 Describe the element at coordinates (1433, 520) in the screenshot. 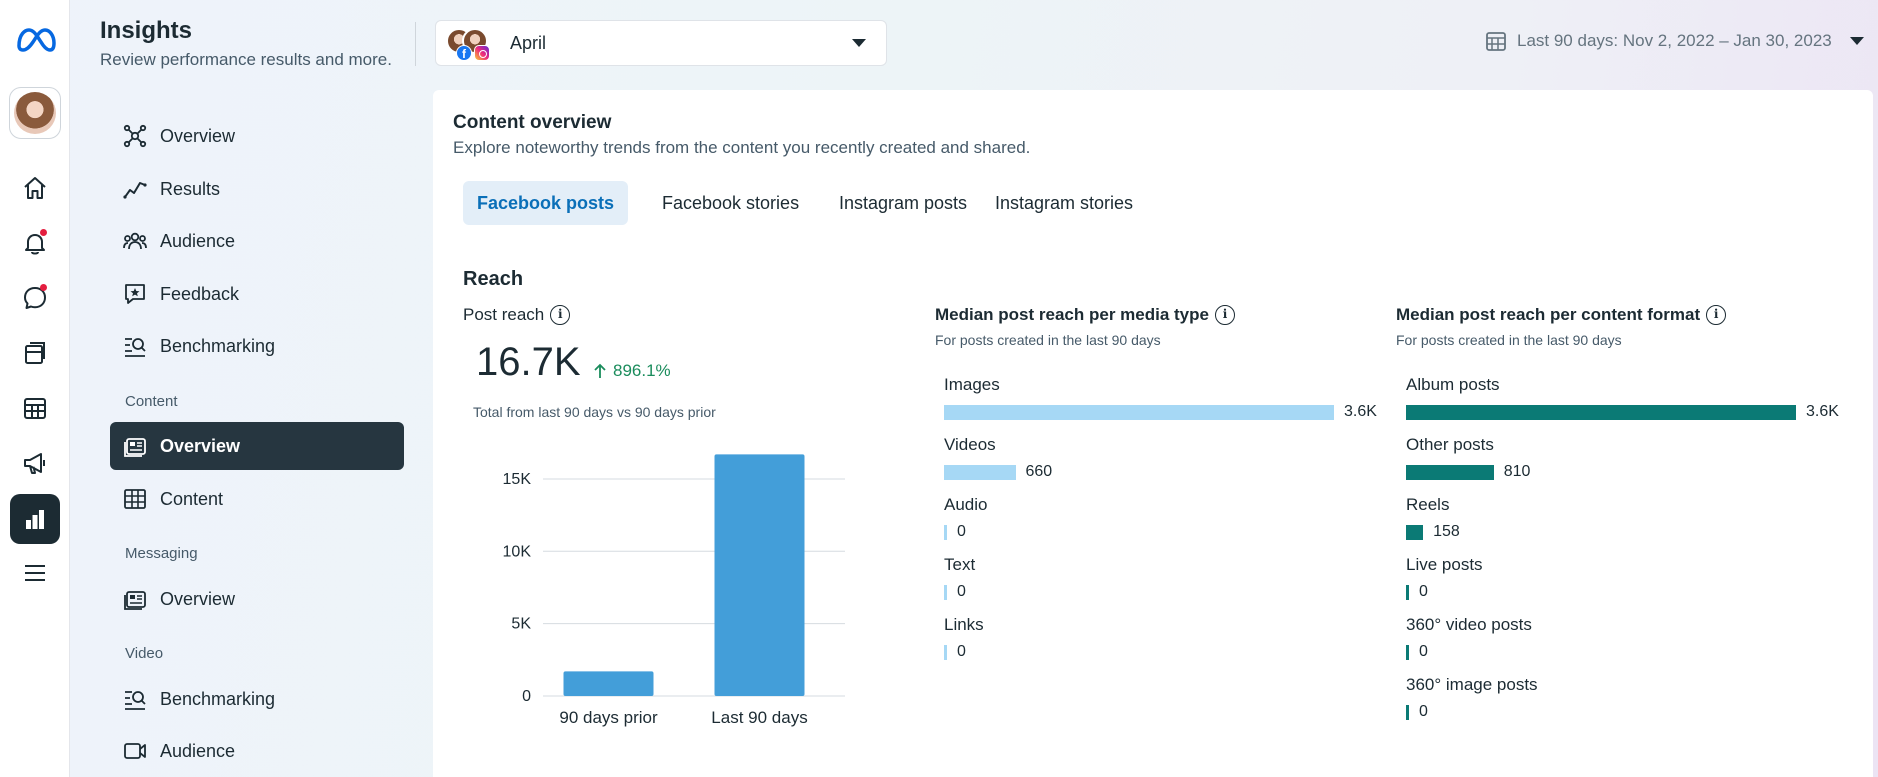

I see `bar-row: Reels 158` at that location.